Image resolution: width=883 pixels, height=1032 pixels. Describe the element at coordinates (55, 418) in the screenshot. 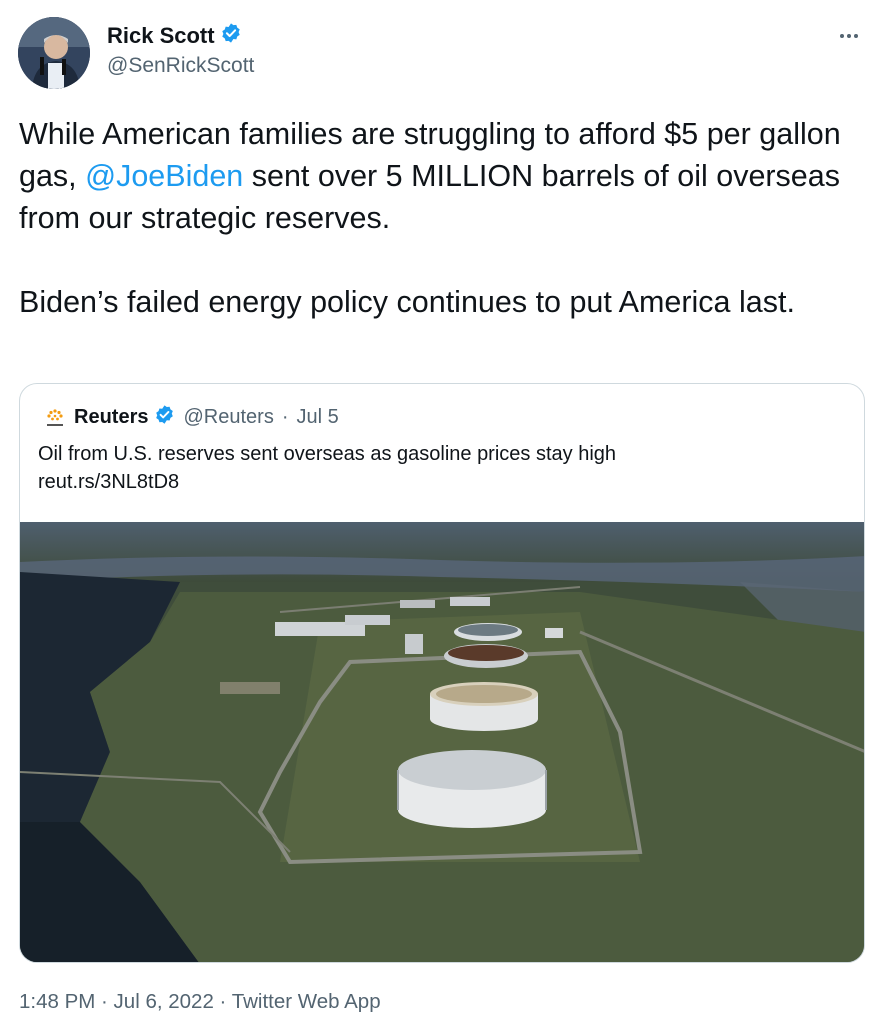

I see `reuters-logo-icon` at that location.